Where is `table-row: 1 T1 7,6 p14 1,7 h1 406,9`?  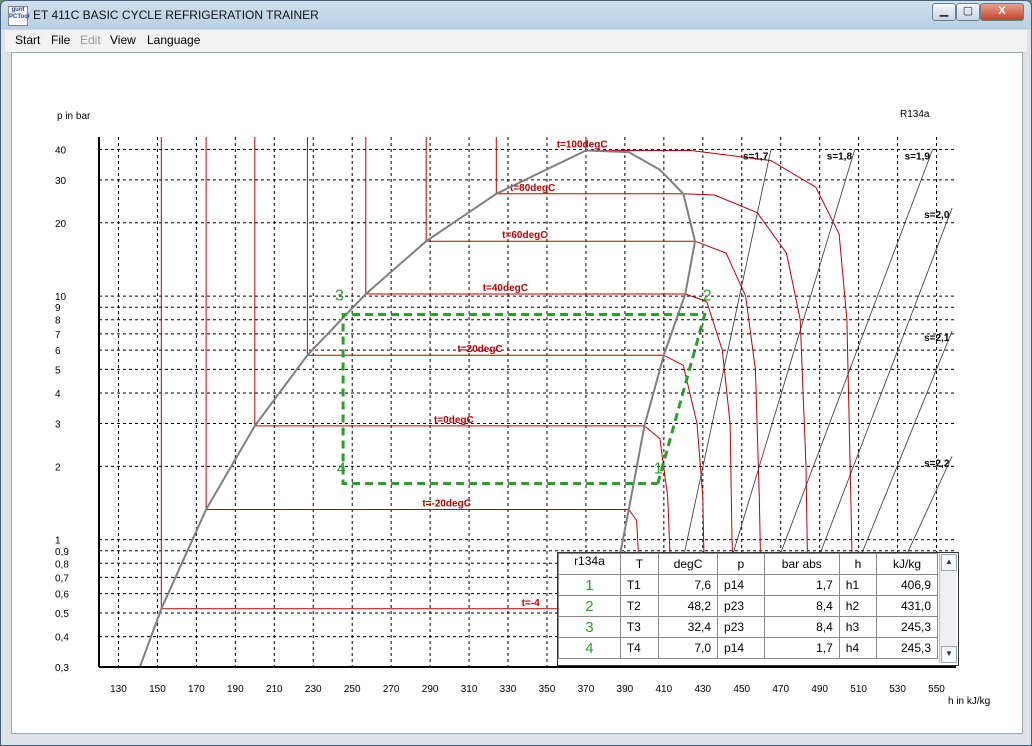
table-row: 1 T1 7,6 p14 1,7 h1 406,9 is located at coordinates (748, 585).